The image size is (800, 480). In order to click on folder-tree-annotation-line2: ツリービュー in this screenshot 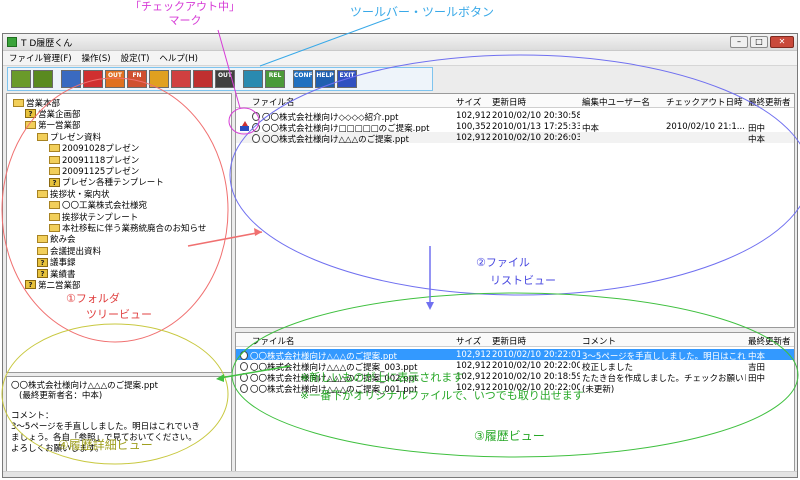, I will do `click(119, 314)`.